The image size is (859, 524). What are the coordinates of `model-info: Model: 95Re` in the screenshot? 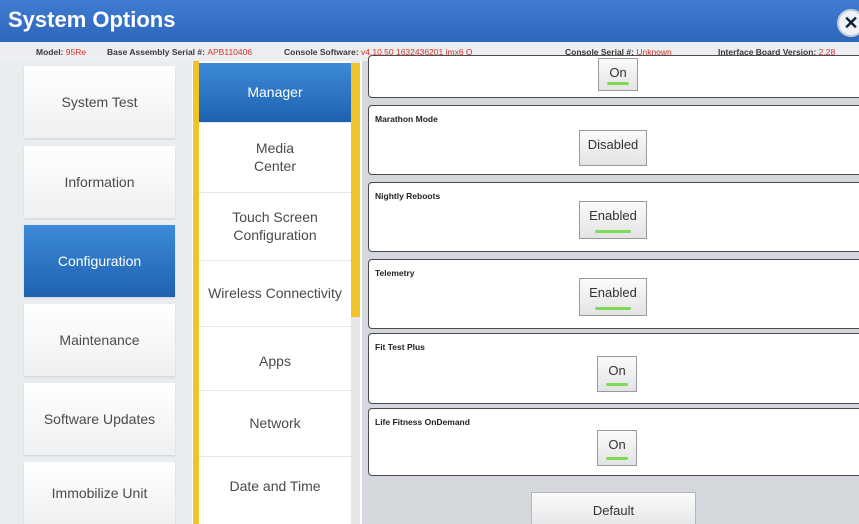 It's located at (61, 52).